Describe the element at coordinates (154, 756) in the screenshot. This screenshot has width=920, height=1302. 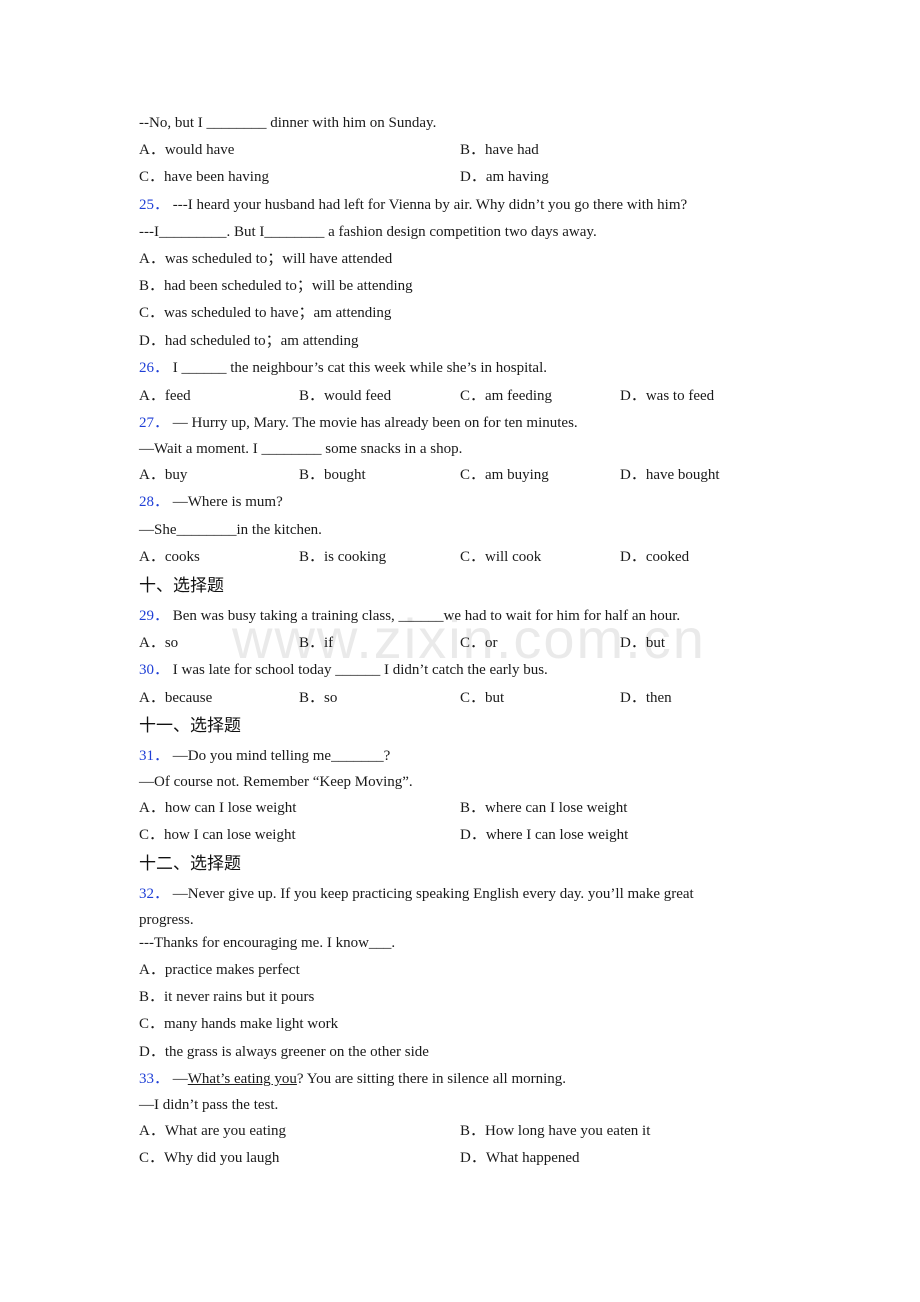
I see `question-number: 31．` at that location.